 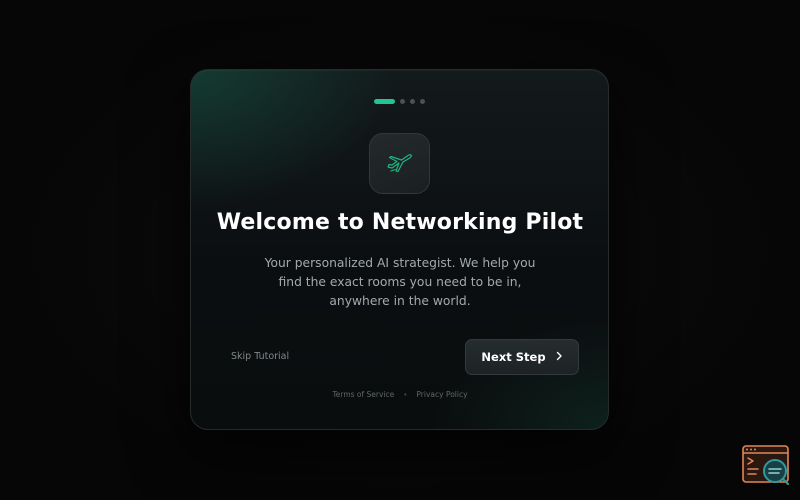 I want to click on page-title: Welcome to Networking Pilot, so click(x=400, y=222).